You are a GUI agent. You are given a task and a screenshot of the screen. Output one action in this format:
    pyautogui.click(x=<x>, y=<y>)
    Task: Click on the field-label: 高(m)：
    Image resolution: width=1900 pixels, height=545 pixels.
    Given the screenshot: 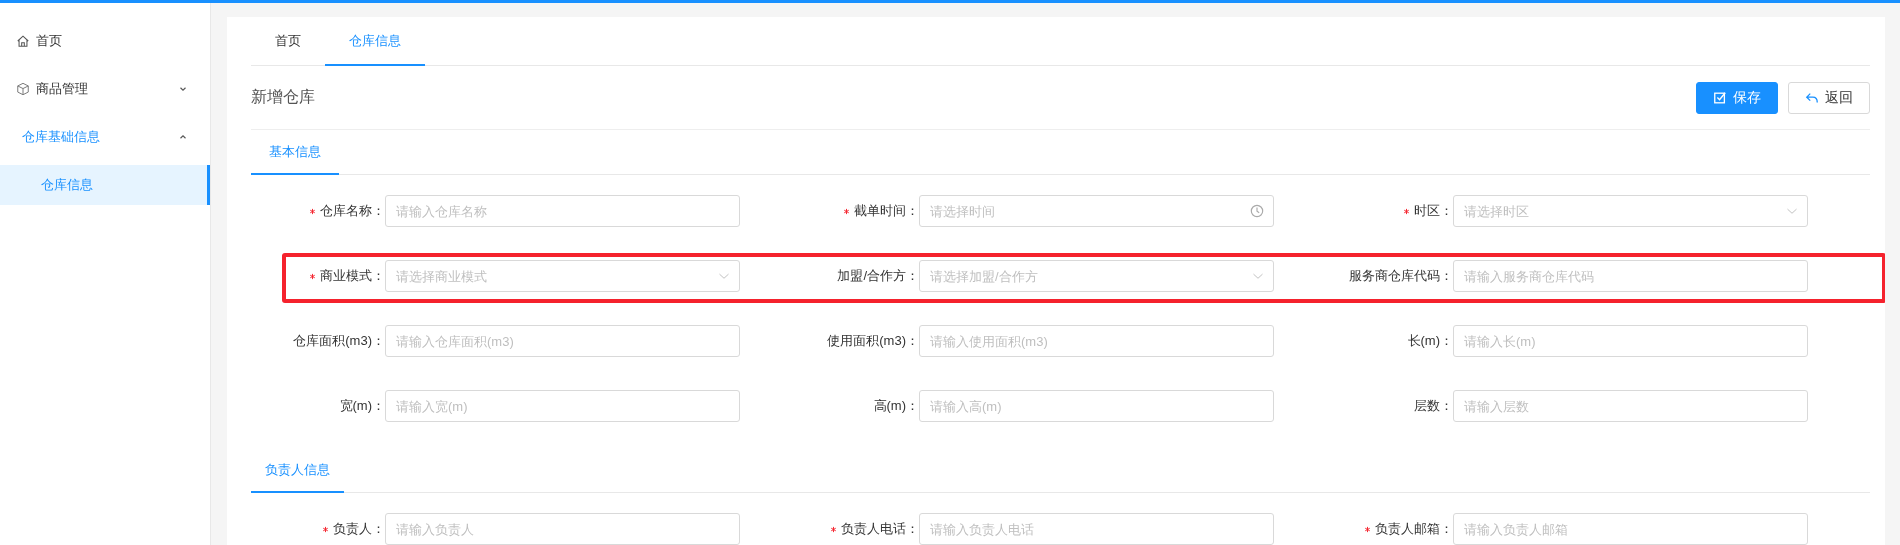 What is the action you would take?
    pyautogui.click(x=896, y=406)
    